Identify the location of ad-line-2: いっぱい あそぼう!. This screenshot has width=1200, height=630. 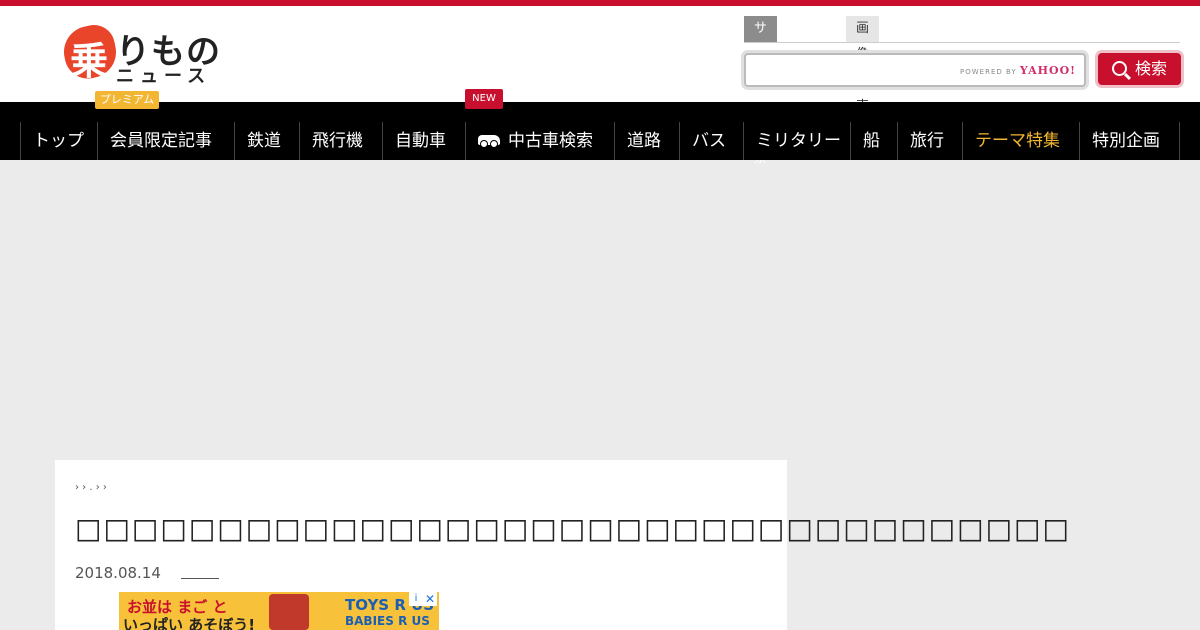
(189, 623).